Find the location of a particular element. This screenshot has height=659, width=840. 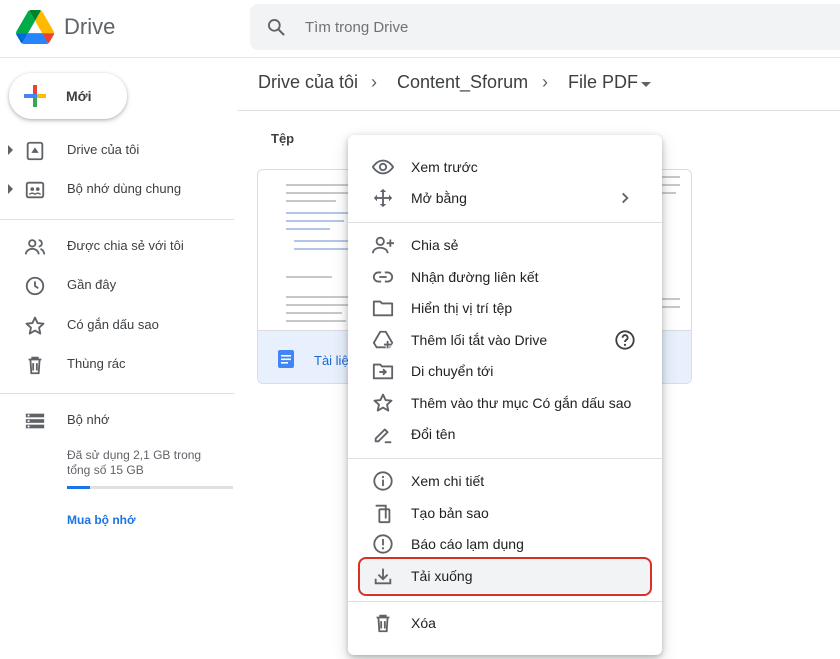

menu-item-label: Tạo bản sao is located at coordinates (450, 513).